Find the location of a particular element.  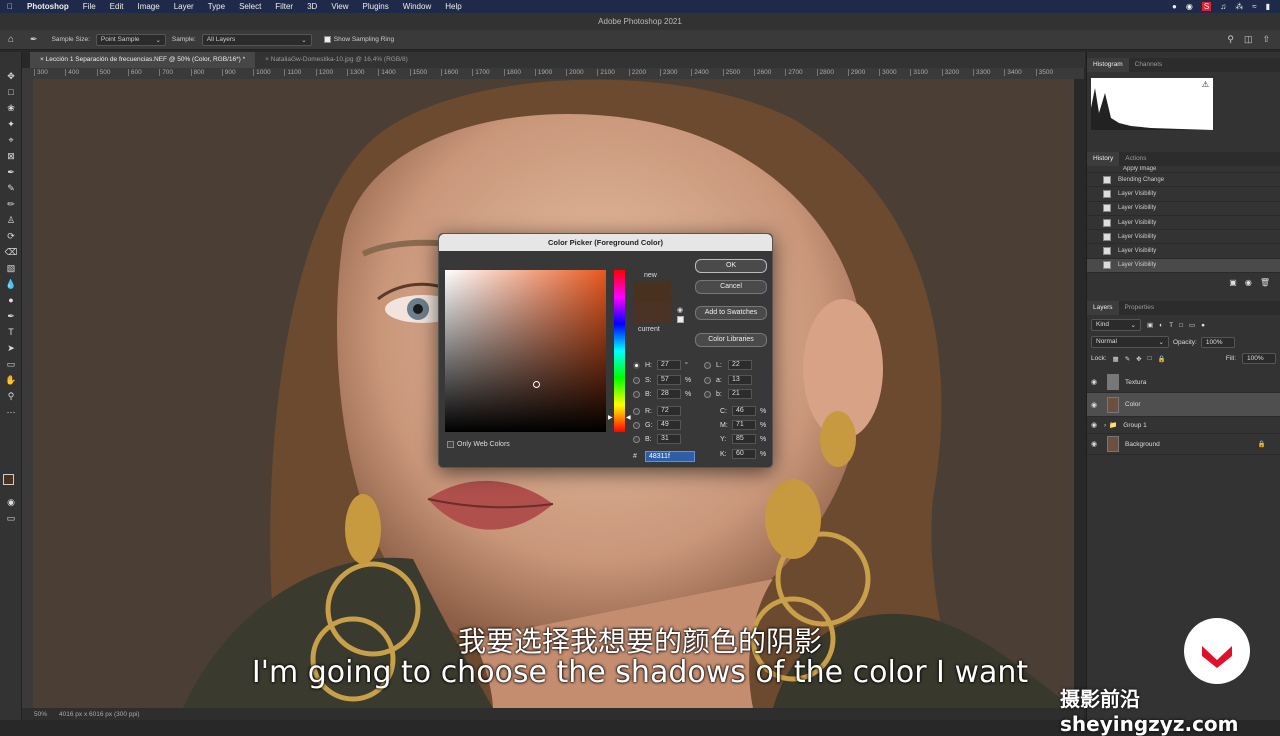

a-input: 13 is located at coordinates (740, 380).